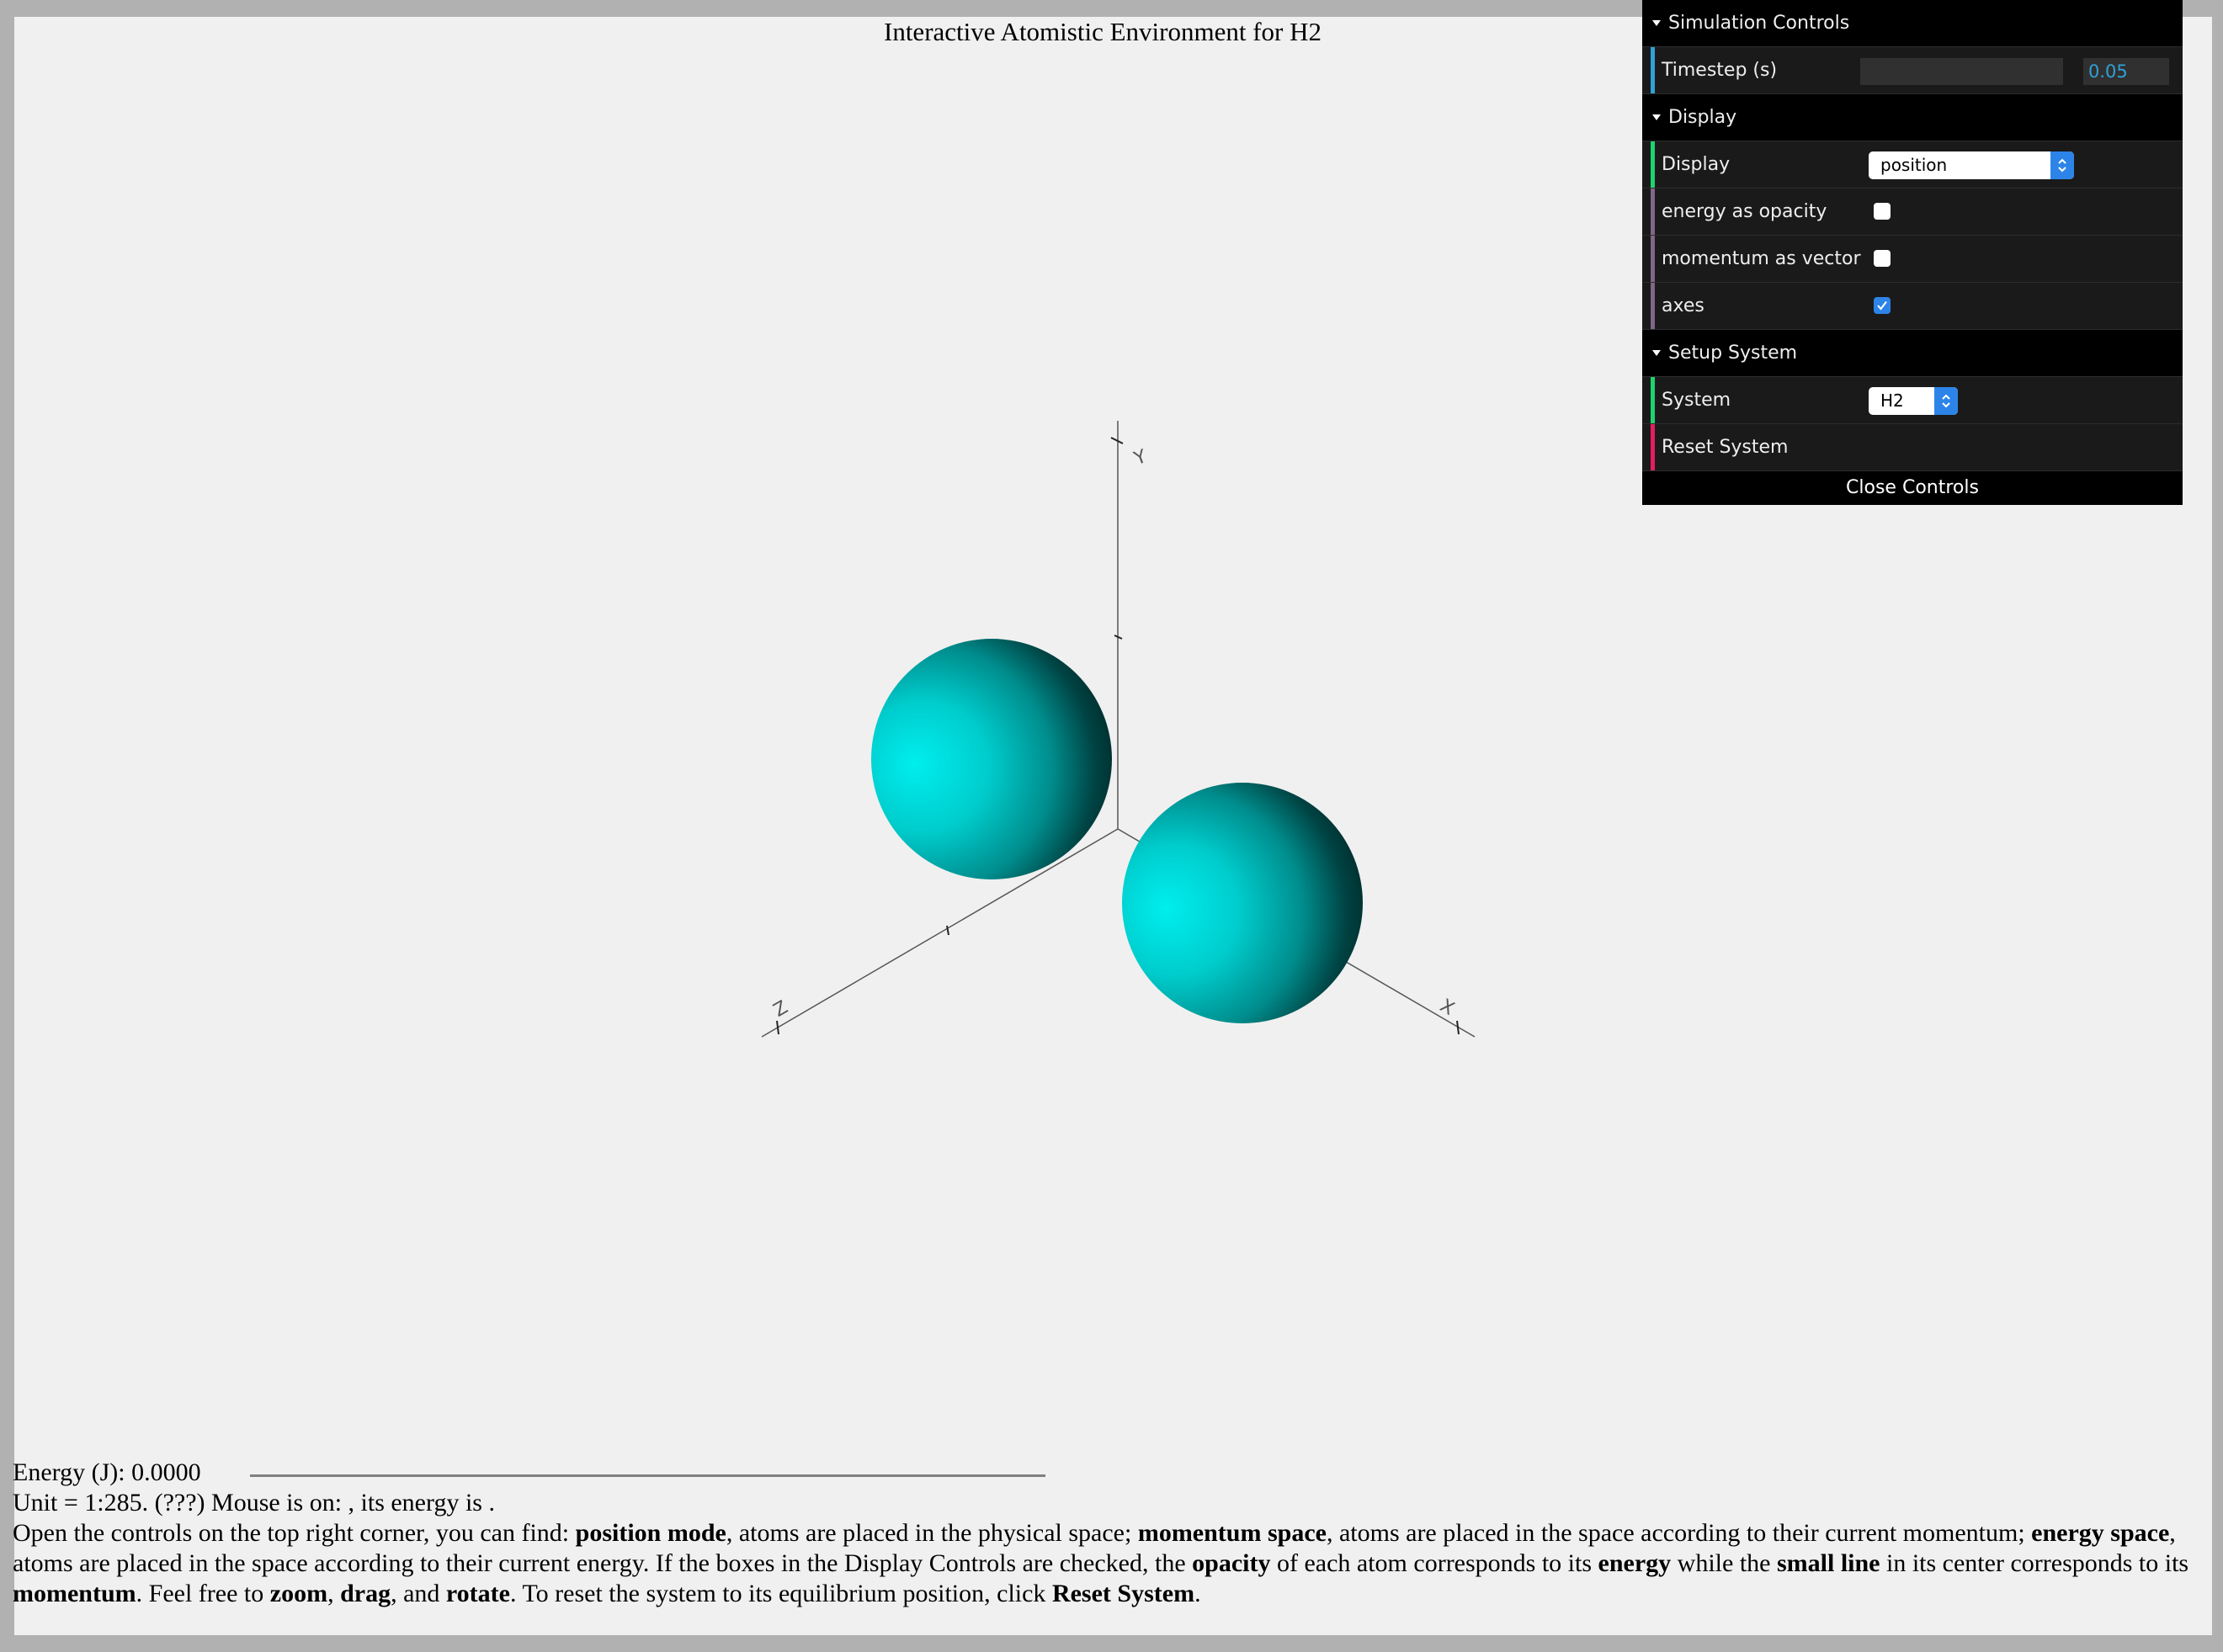 This screenshot has width=2223, height=1652. Describe the element at coordinates (477, 1593) in the screenshot. I see `instruction-keyword: rotate` at that location.